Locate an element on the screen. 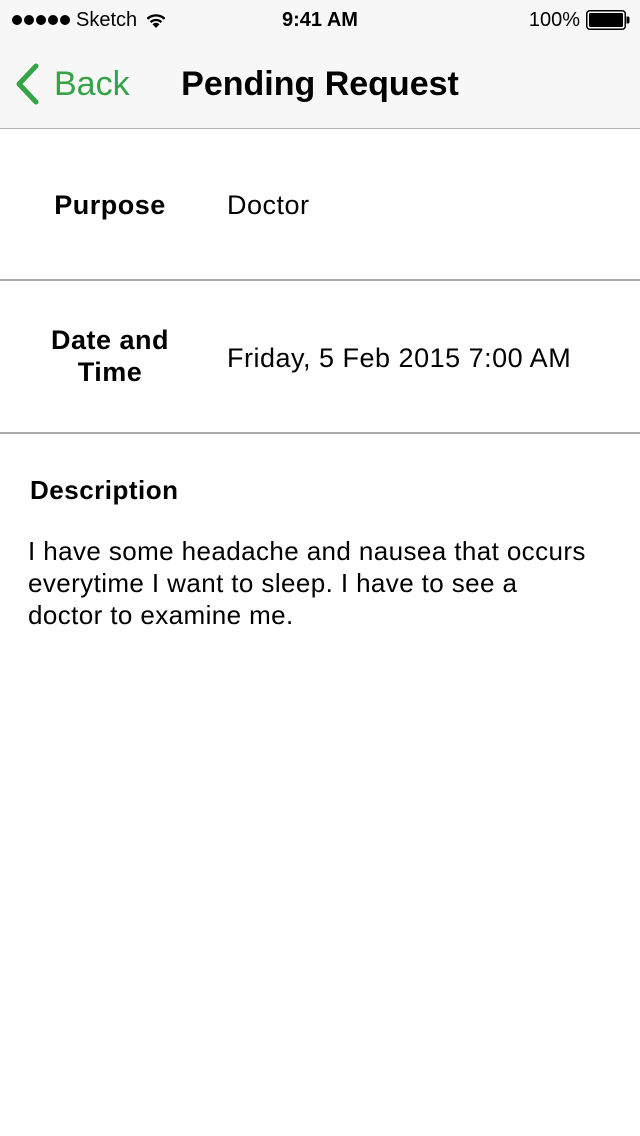 This screenshot has width=640, height=1136. purpose-row: Purpose Doctor is located at coordinates (320, 205).